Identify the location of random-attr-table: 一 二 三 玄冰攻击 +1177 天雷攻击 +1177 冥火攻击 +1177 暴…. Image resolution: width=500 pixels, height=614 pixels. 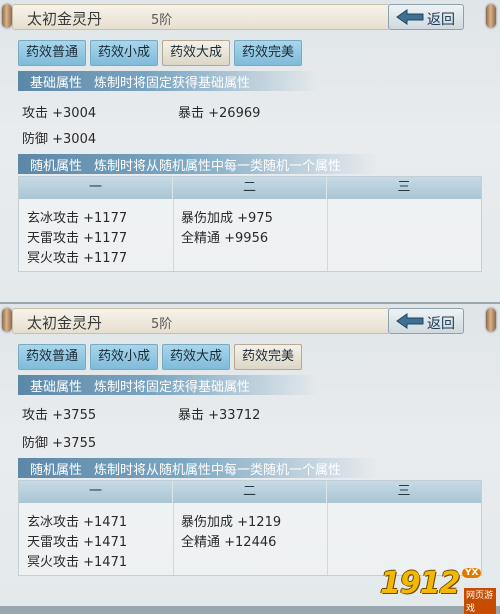
(250, 224).